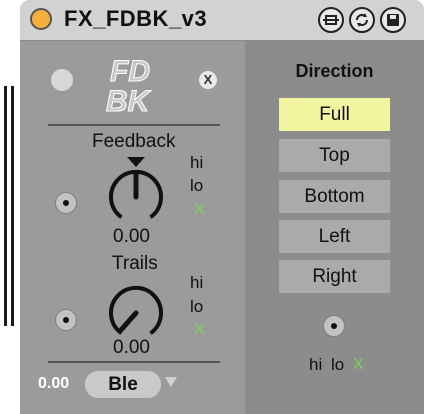  Describe the element at coordinates (5, 206) in the screenshot. I see `side-rail-left` at that location.